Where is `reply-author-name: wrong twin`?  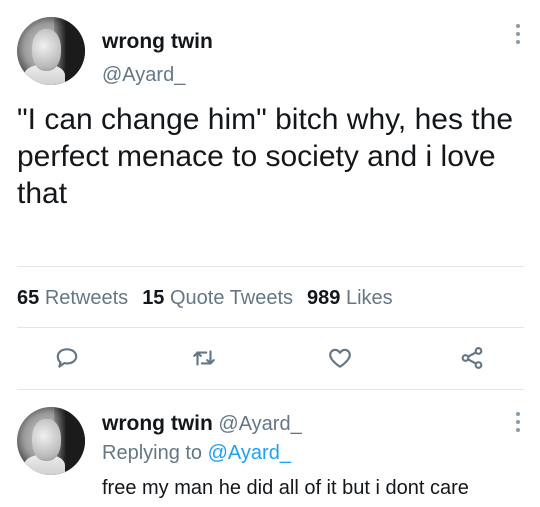 reply-author-name: wrong twin is located at coordinates (157, 423).